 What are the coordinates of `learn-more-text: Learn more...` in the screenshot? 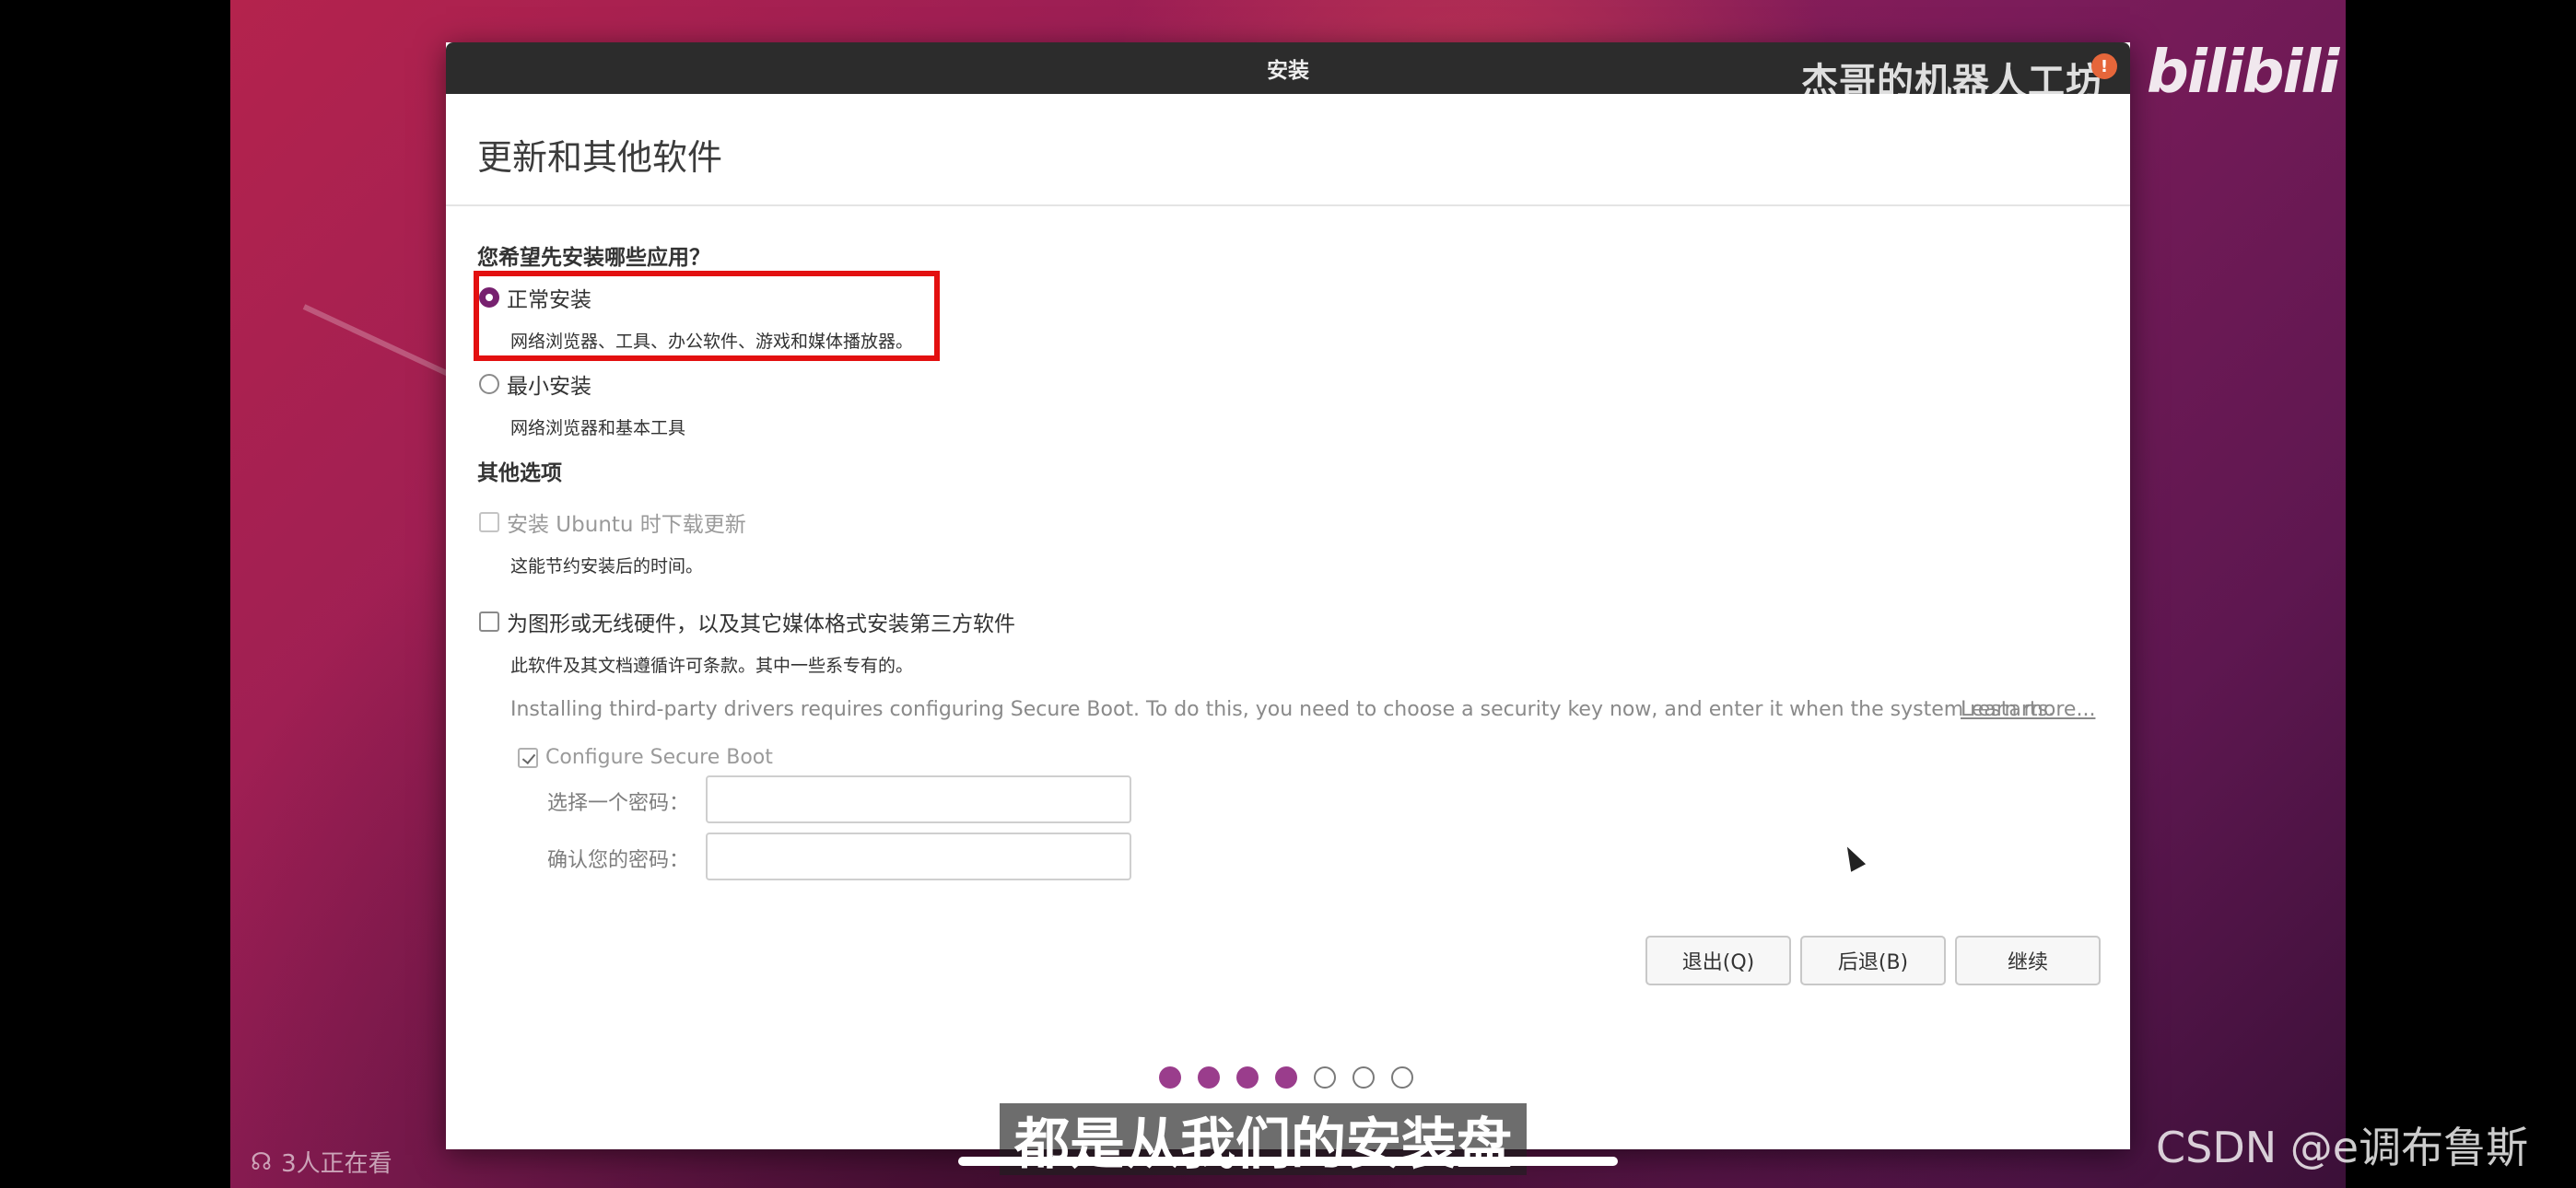 It's located at (2029, 709).